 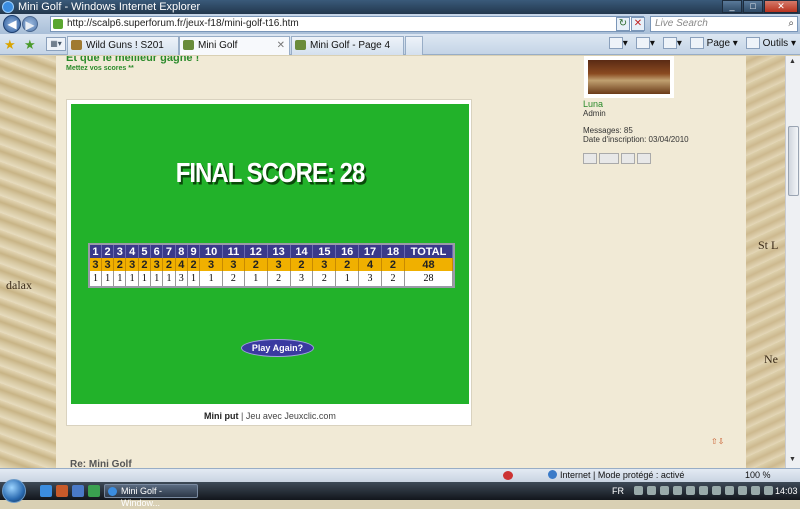 I want to click on par-cell: 4, so click(x=370, y=264).